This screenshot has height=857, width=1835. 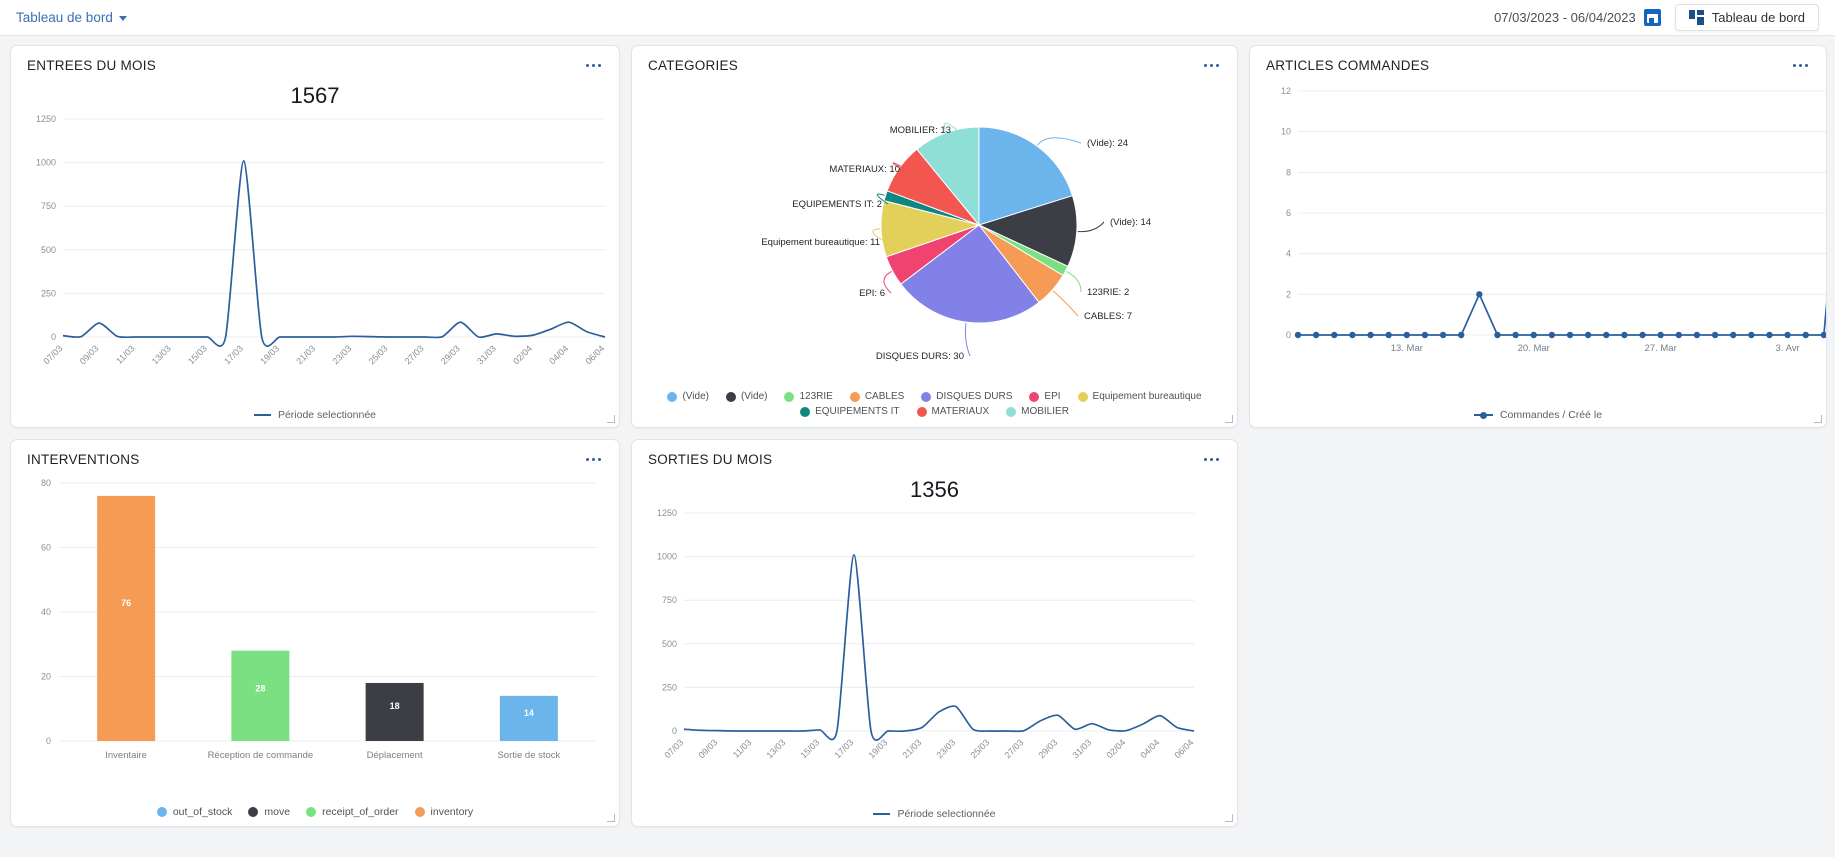 What do you see at coordinates (269, 354) in the screenshot?
I see `svg-text: 19/03` at bounding box center [269, 354].